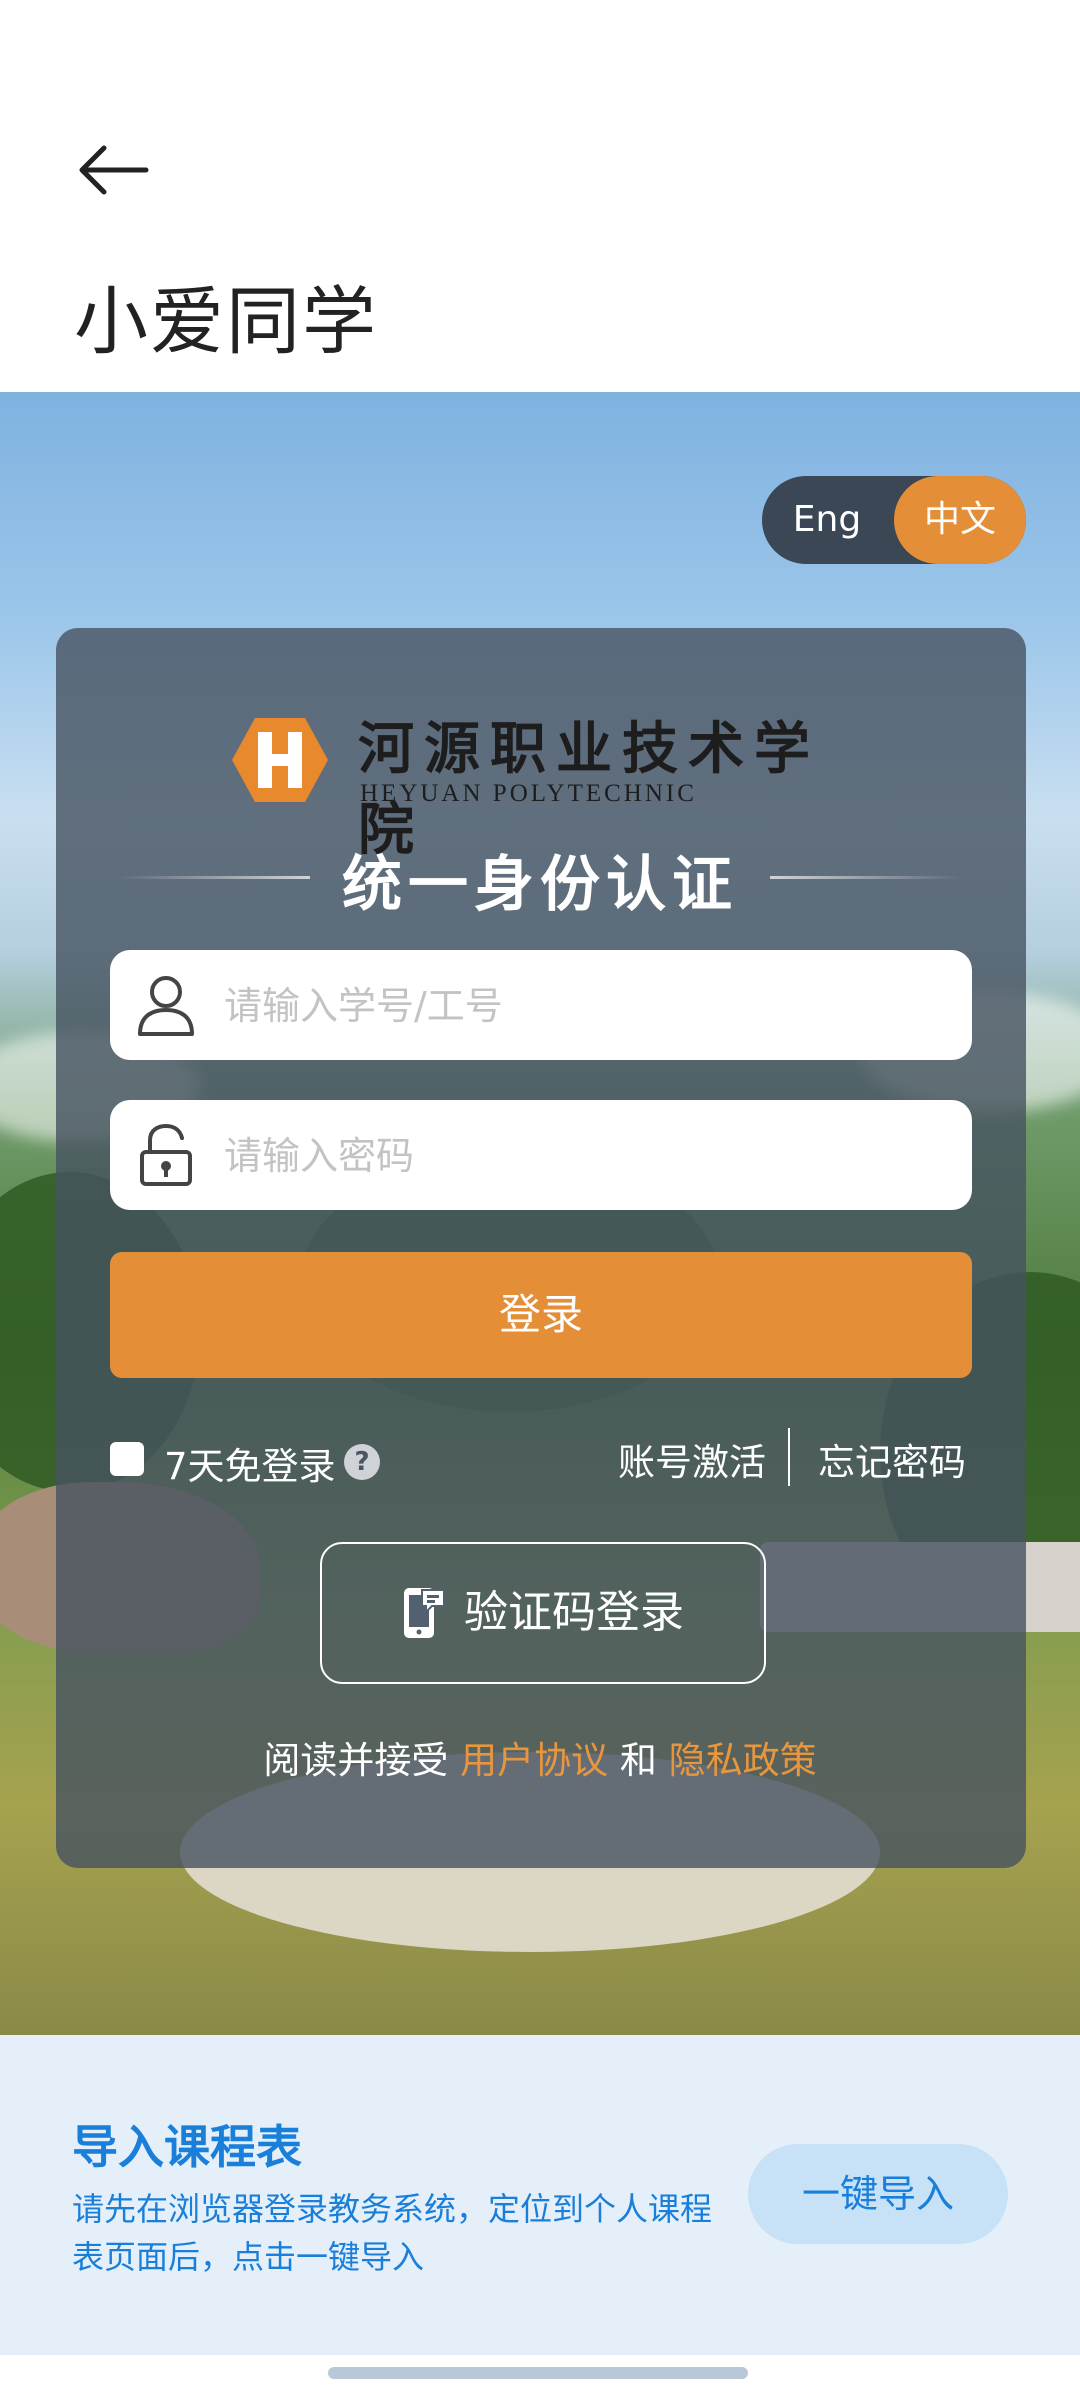 The width and height of the screenshot is (1080, 2400). I want to click on username-input, so click(584, 1006).